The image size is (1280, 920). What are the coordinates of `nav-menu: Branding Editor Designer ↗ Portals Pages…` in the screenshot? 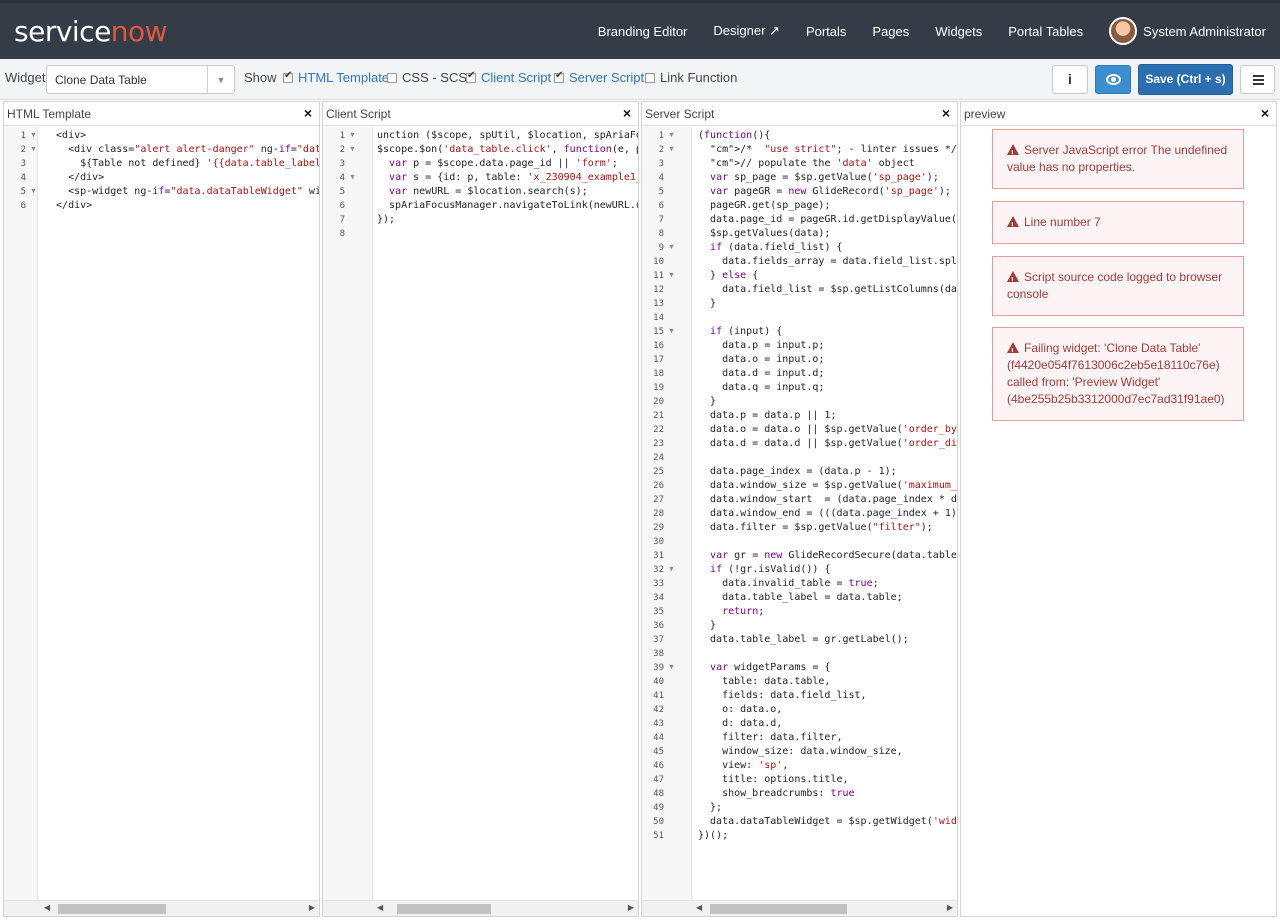 It's located at (919, 31).